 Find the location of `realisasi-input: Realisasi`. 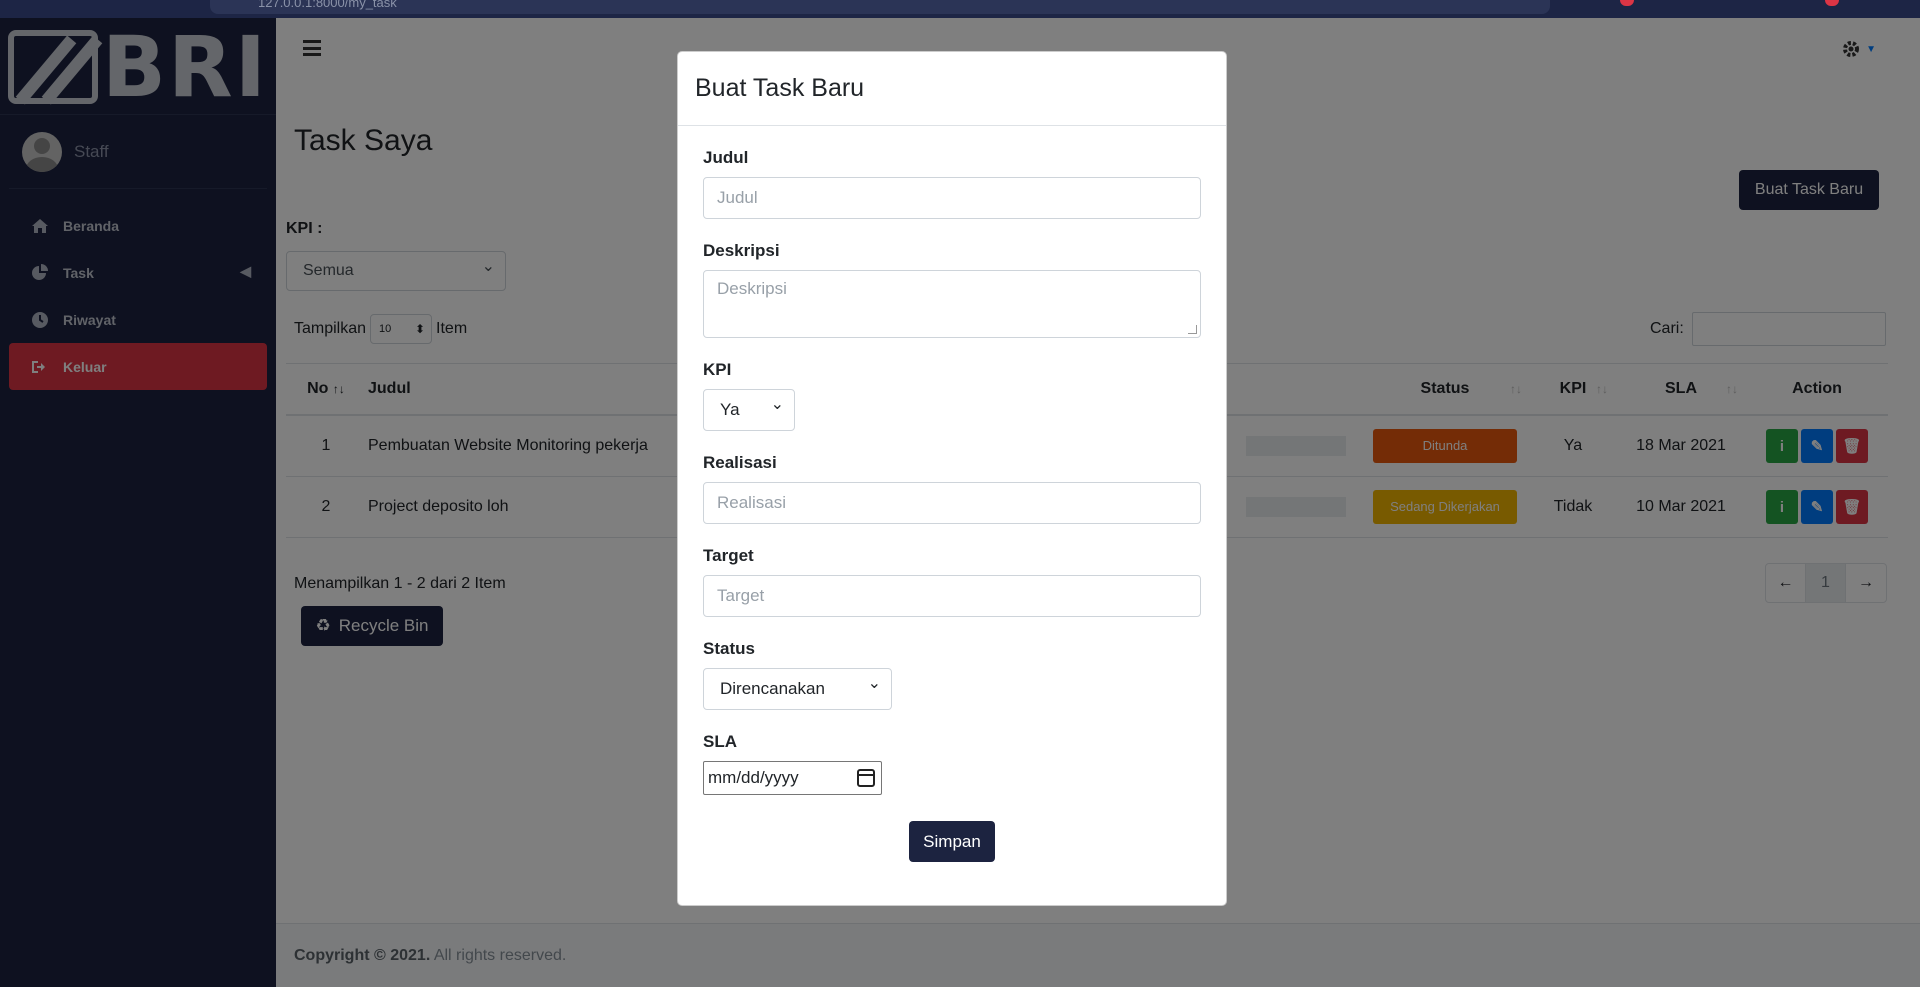

realisasi-input: Realisasi is located at coordinates (952, 503).